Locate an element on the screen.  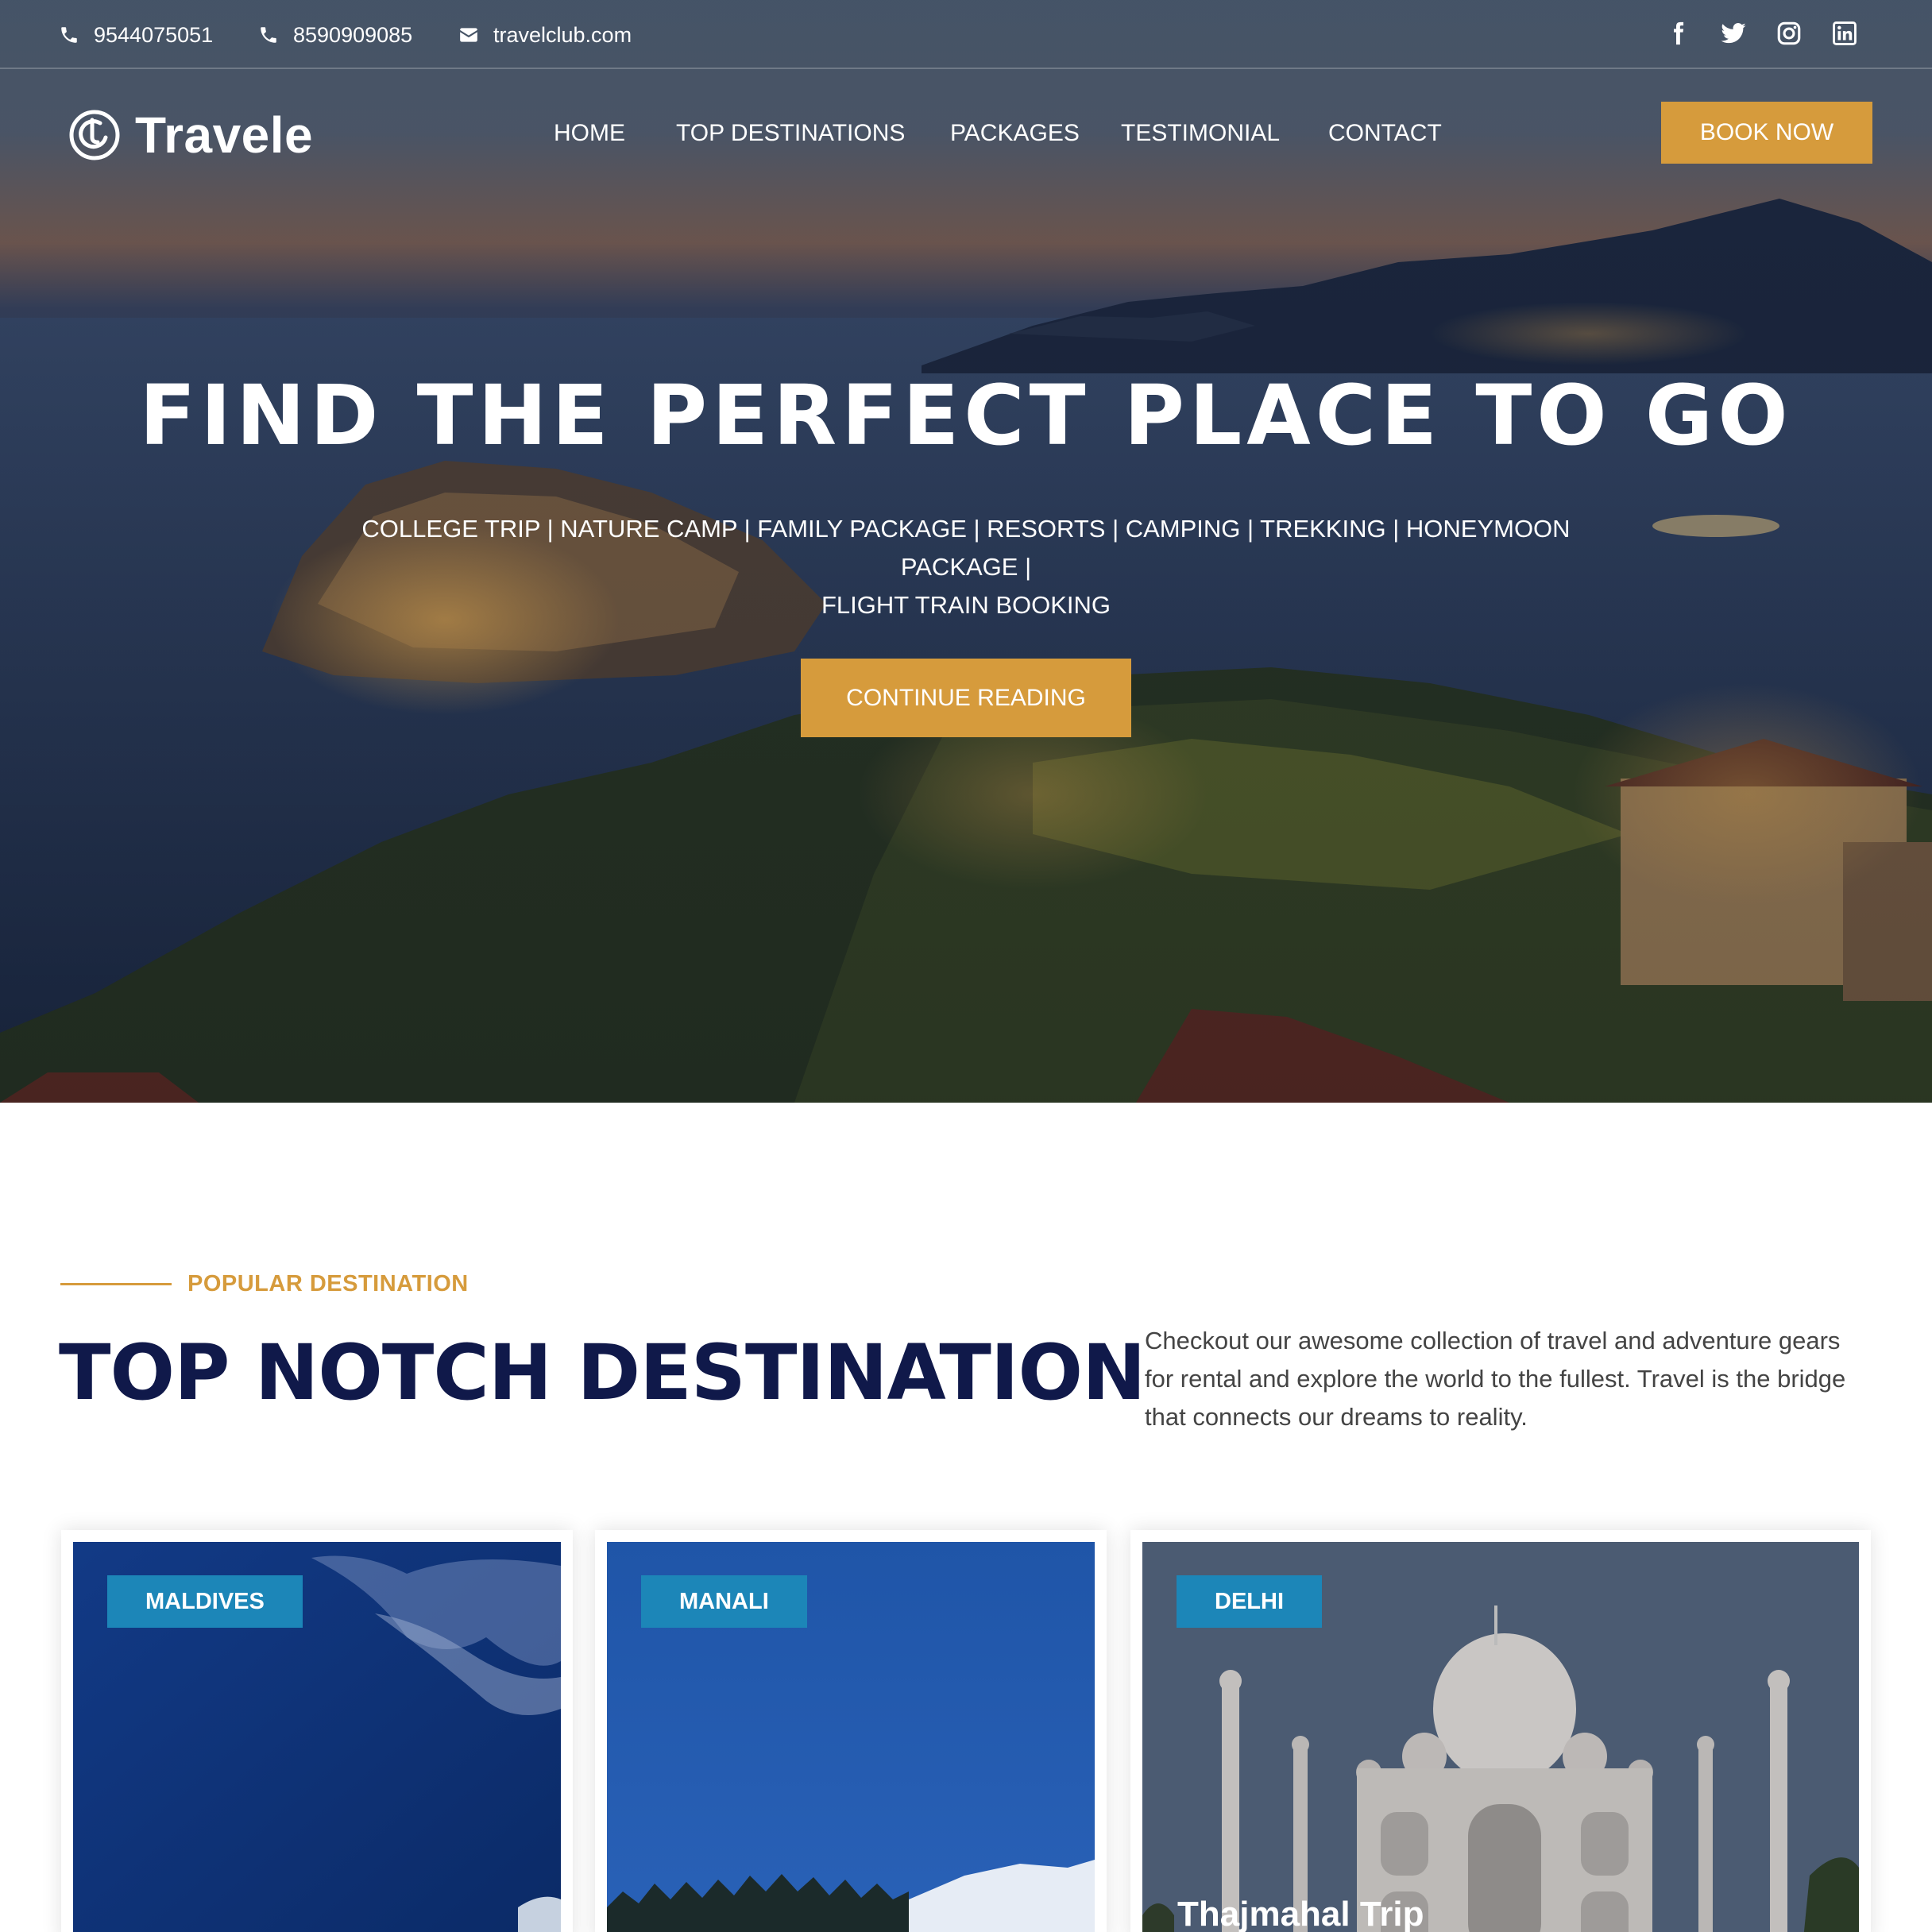
eyebrow-text: POPULAR DESTINATION is located at coordinates (328, 1283).